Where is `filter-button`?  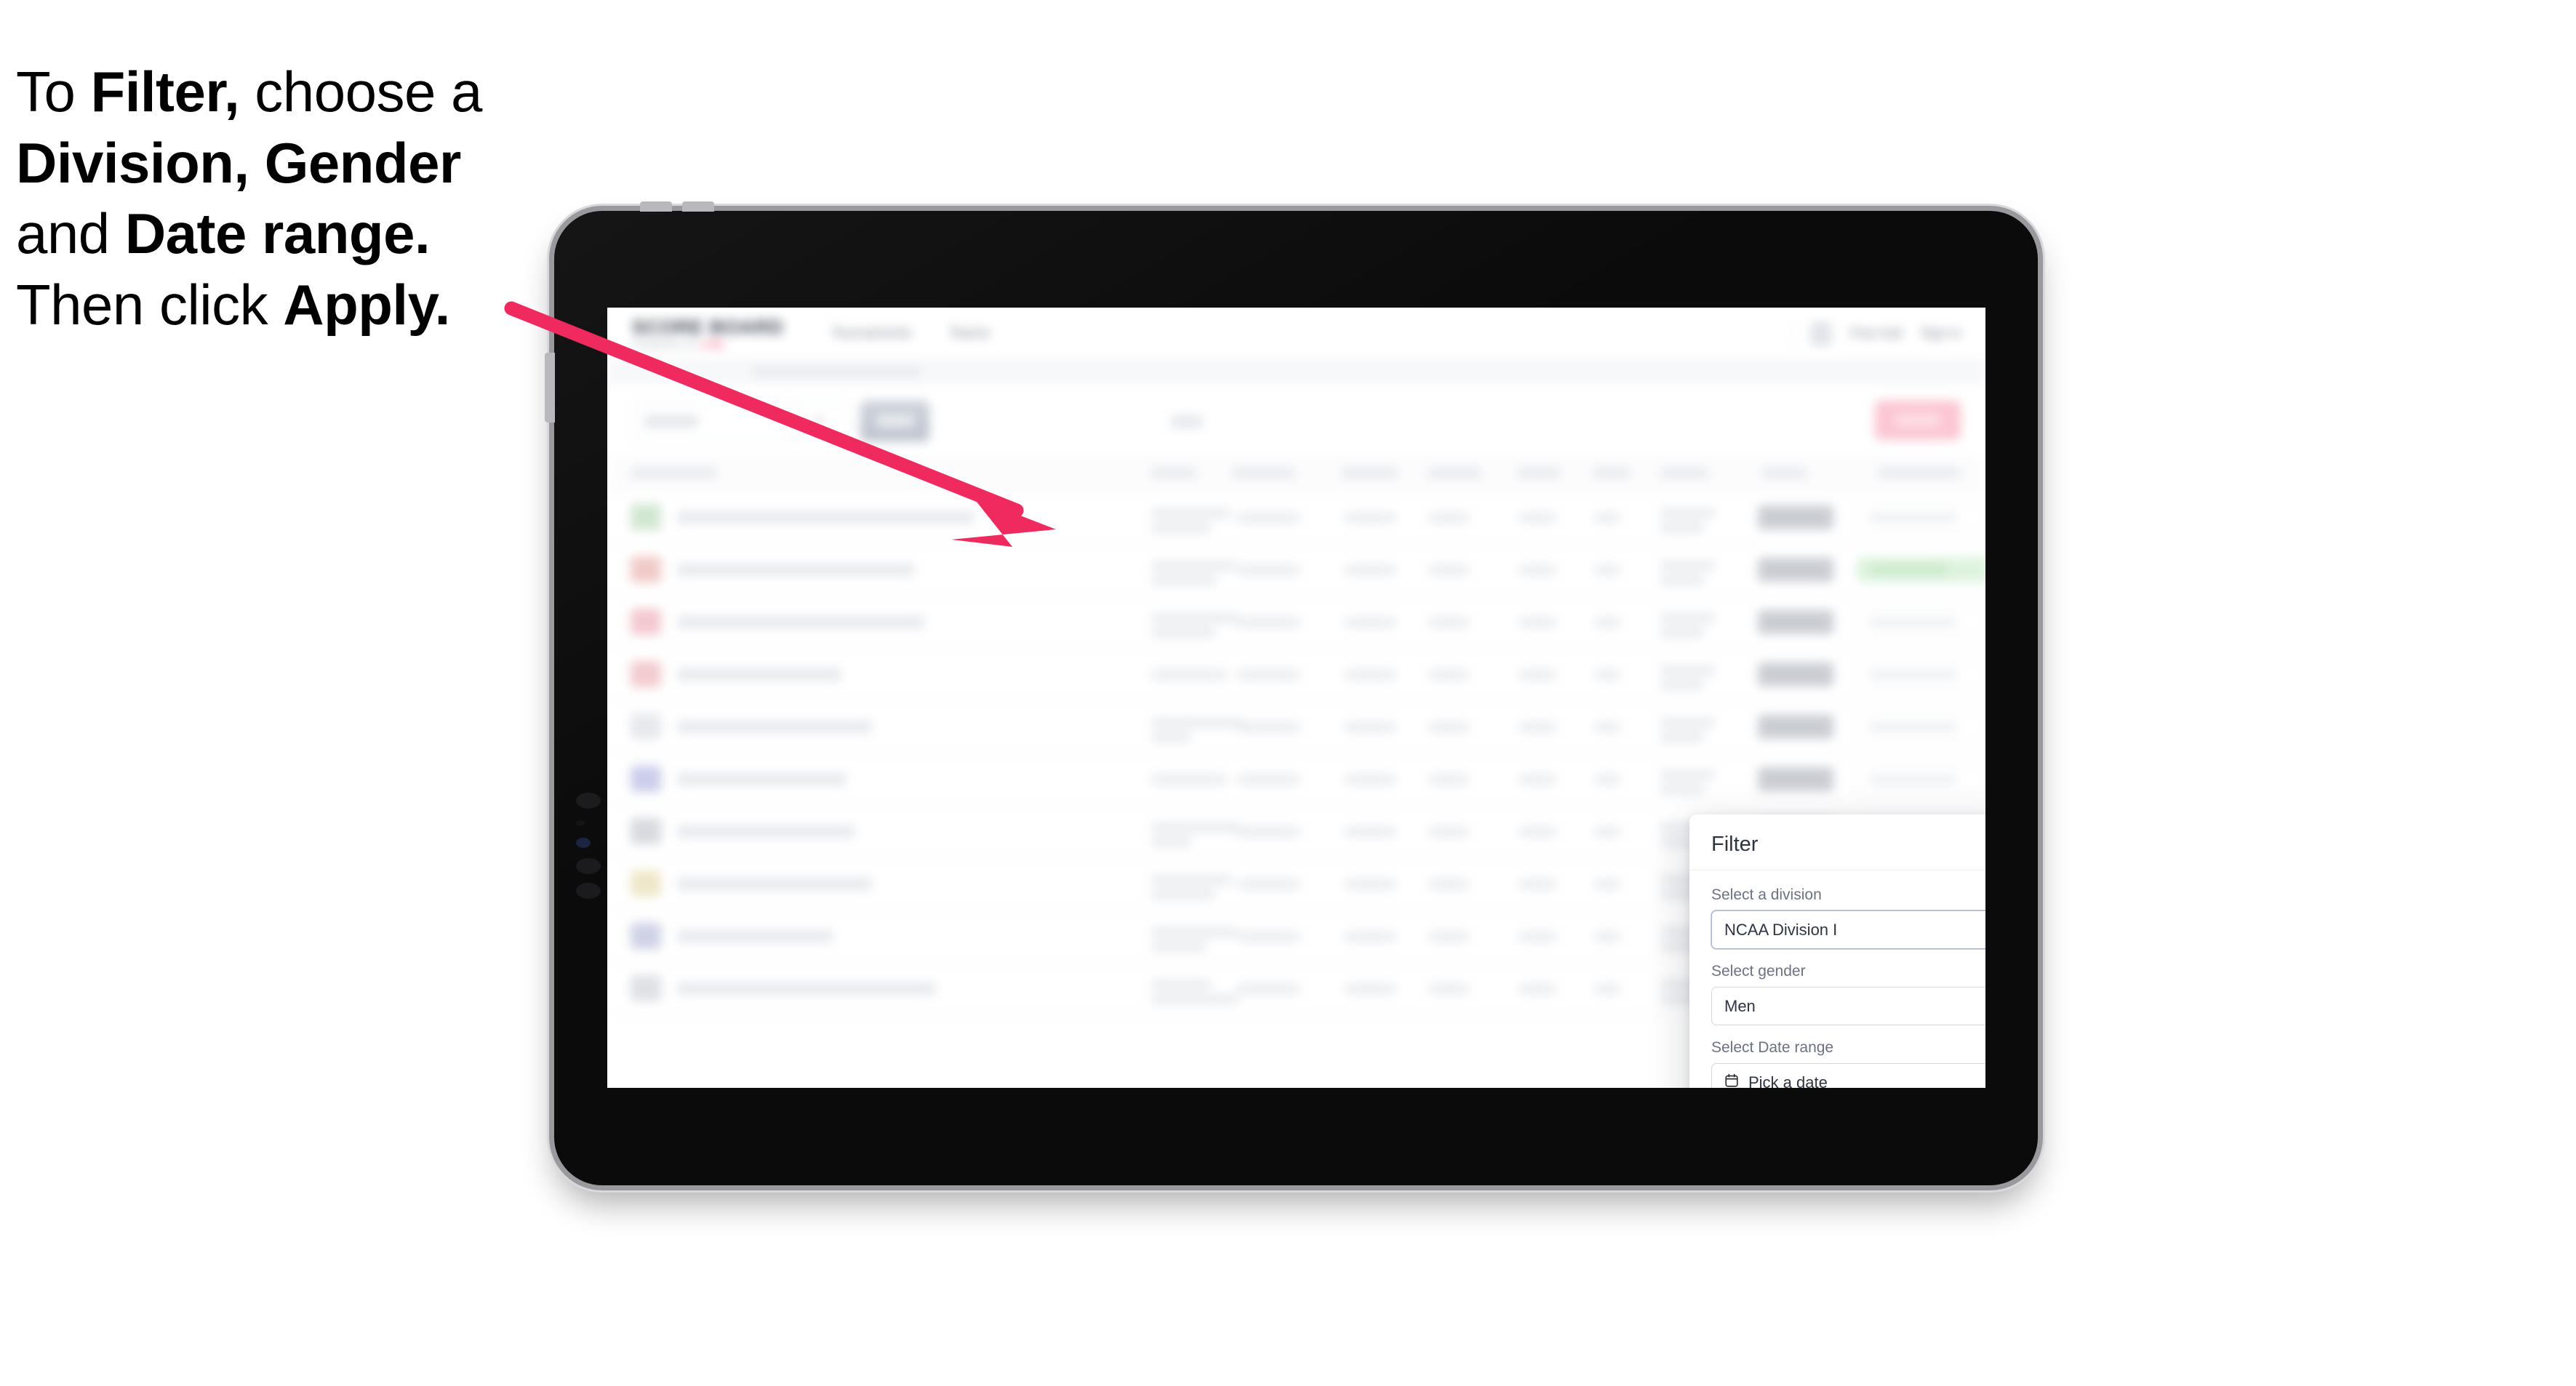
filter-button is located at coordinates (894, 421).